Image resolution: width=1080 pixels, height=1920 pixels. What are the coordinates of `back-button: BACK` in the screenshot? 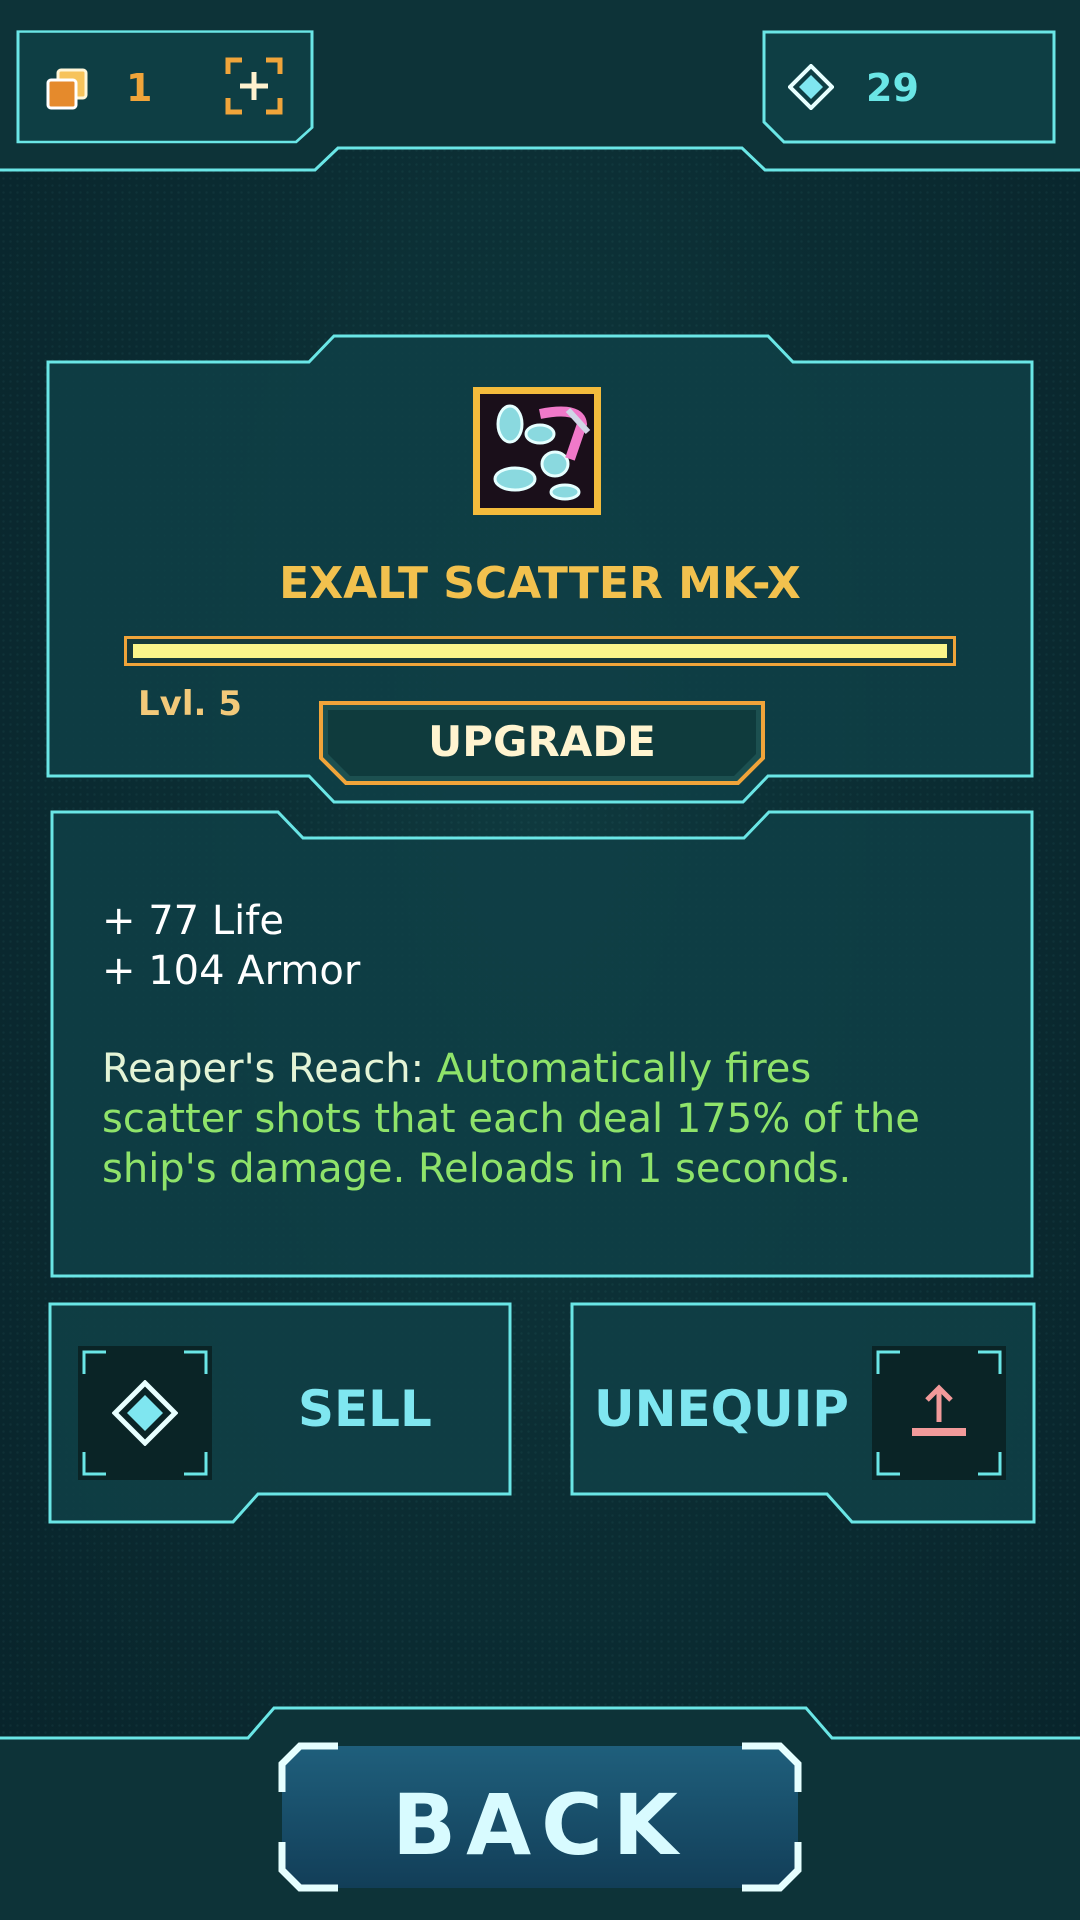 It's located at (540, 1817).